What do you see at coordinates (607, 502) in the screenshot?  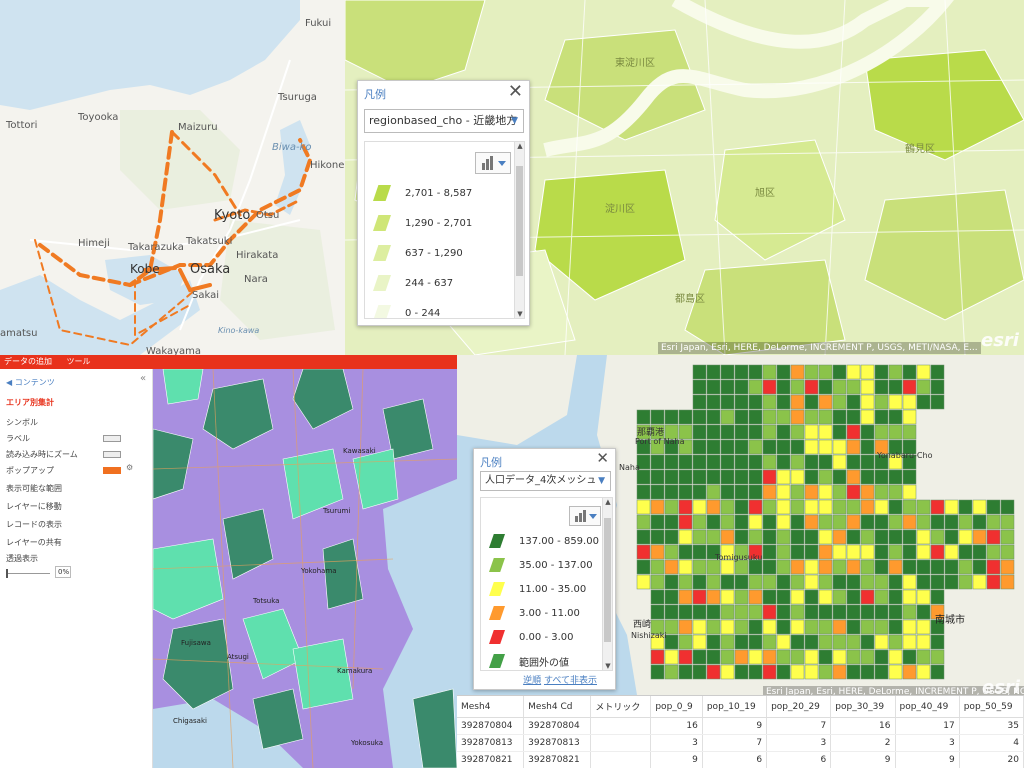 I see `scroll-up-icon: ▲` at bounding box center [607, 502].